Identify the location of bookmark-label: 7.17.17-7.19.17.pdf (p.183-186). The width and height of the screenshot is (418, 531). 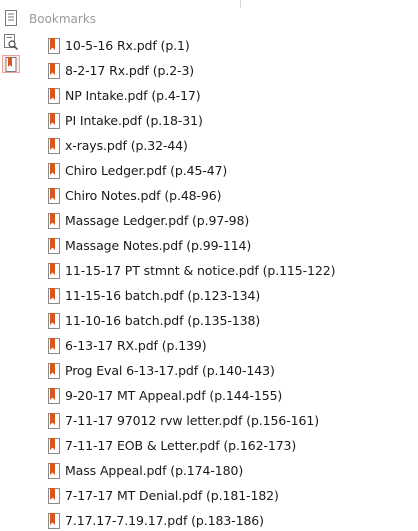
(164, 520).